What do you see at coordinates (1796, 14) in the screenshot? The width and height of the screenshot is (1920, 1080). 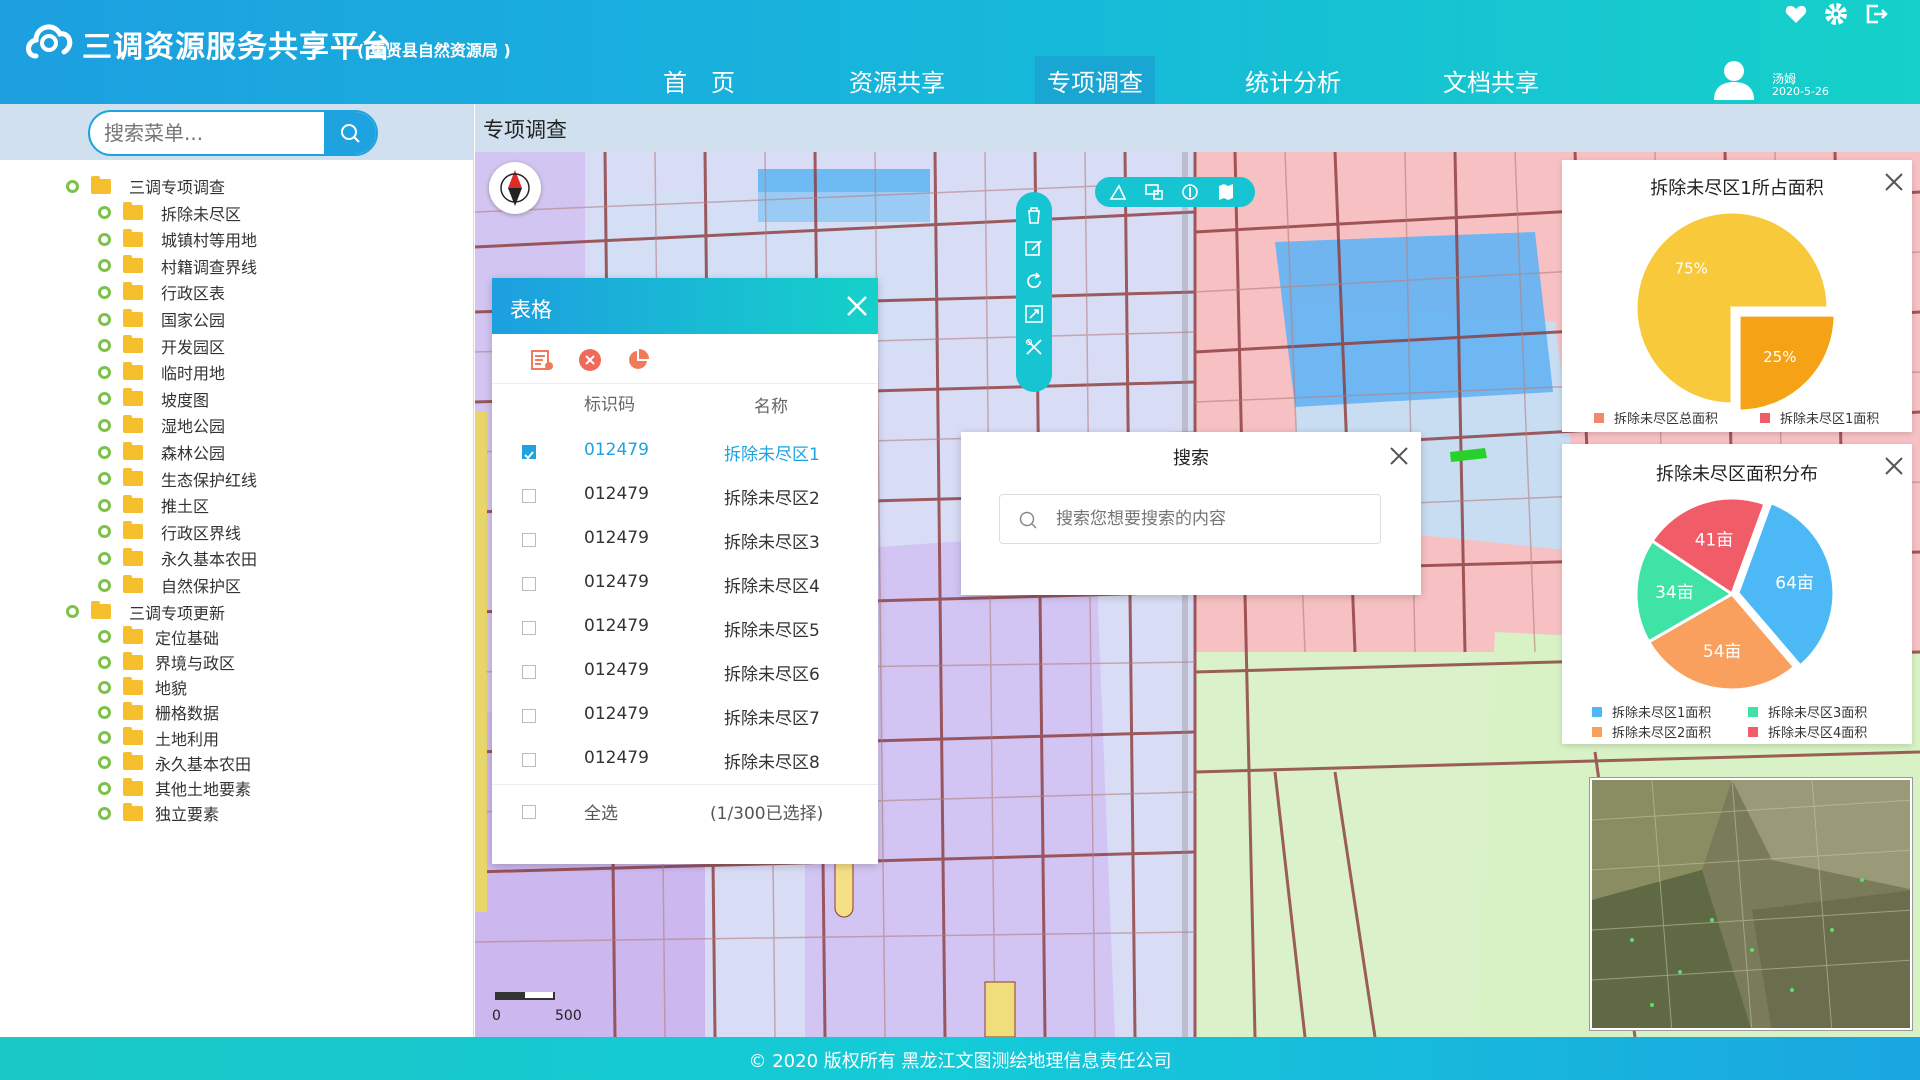 I see `heart-icon` at bounding box center [1796, 14].